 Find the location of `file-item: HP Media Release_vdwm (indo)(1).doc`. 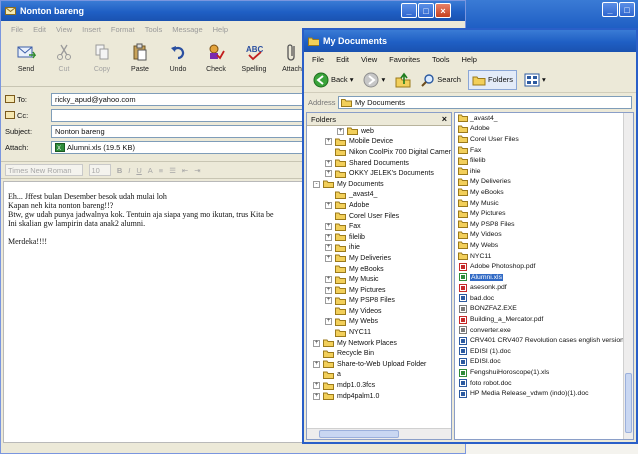

file-item: HP Media Release_vdwm (indo)(1).doc is located at coordinates (544, 393).